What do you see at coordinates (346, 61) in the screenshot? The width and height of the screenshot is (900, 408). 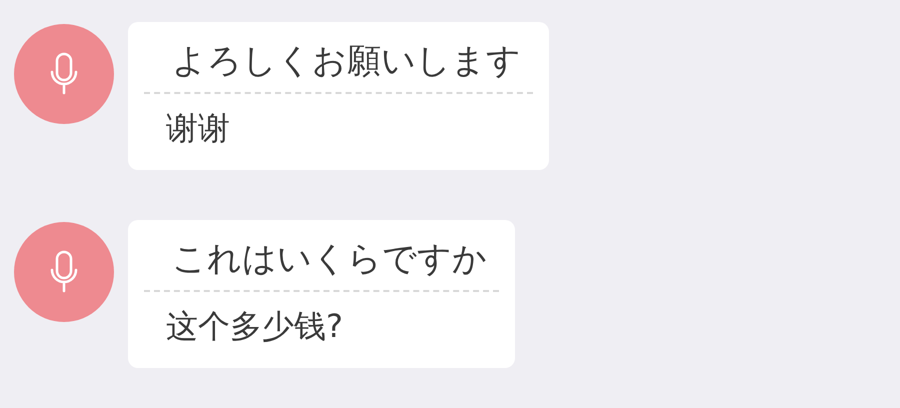 I see `original-text: よろしくお願いします` at bounding box center [346, 61].